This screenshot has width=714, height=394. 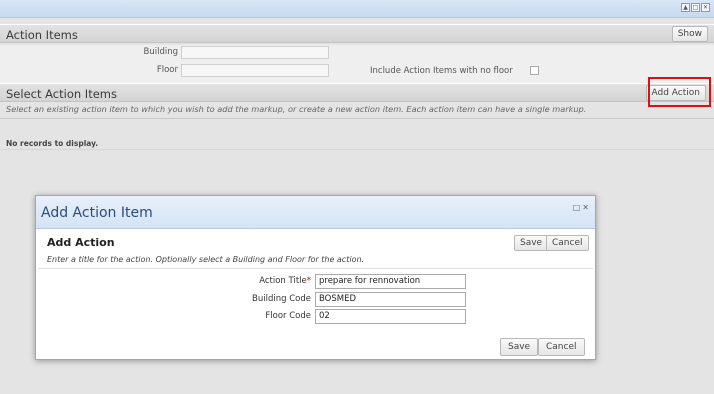 What do you see at coordinates (281, 299) in the screenshot?
I see `building-code-label: Building Code` at bounding box center [281, 299].